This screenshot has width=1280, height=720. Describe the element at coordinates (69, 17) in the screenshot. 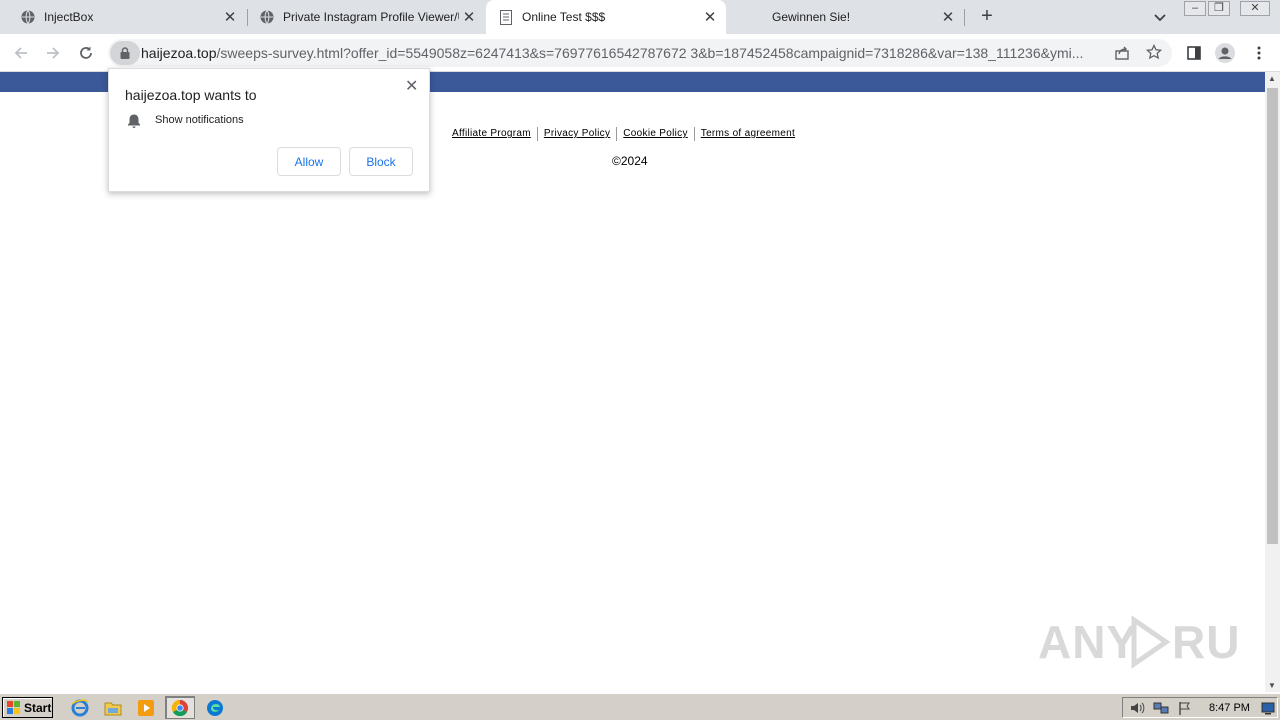

I see `tab-title: InjectBox` at that location.